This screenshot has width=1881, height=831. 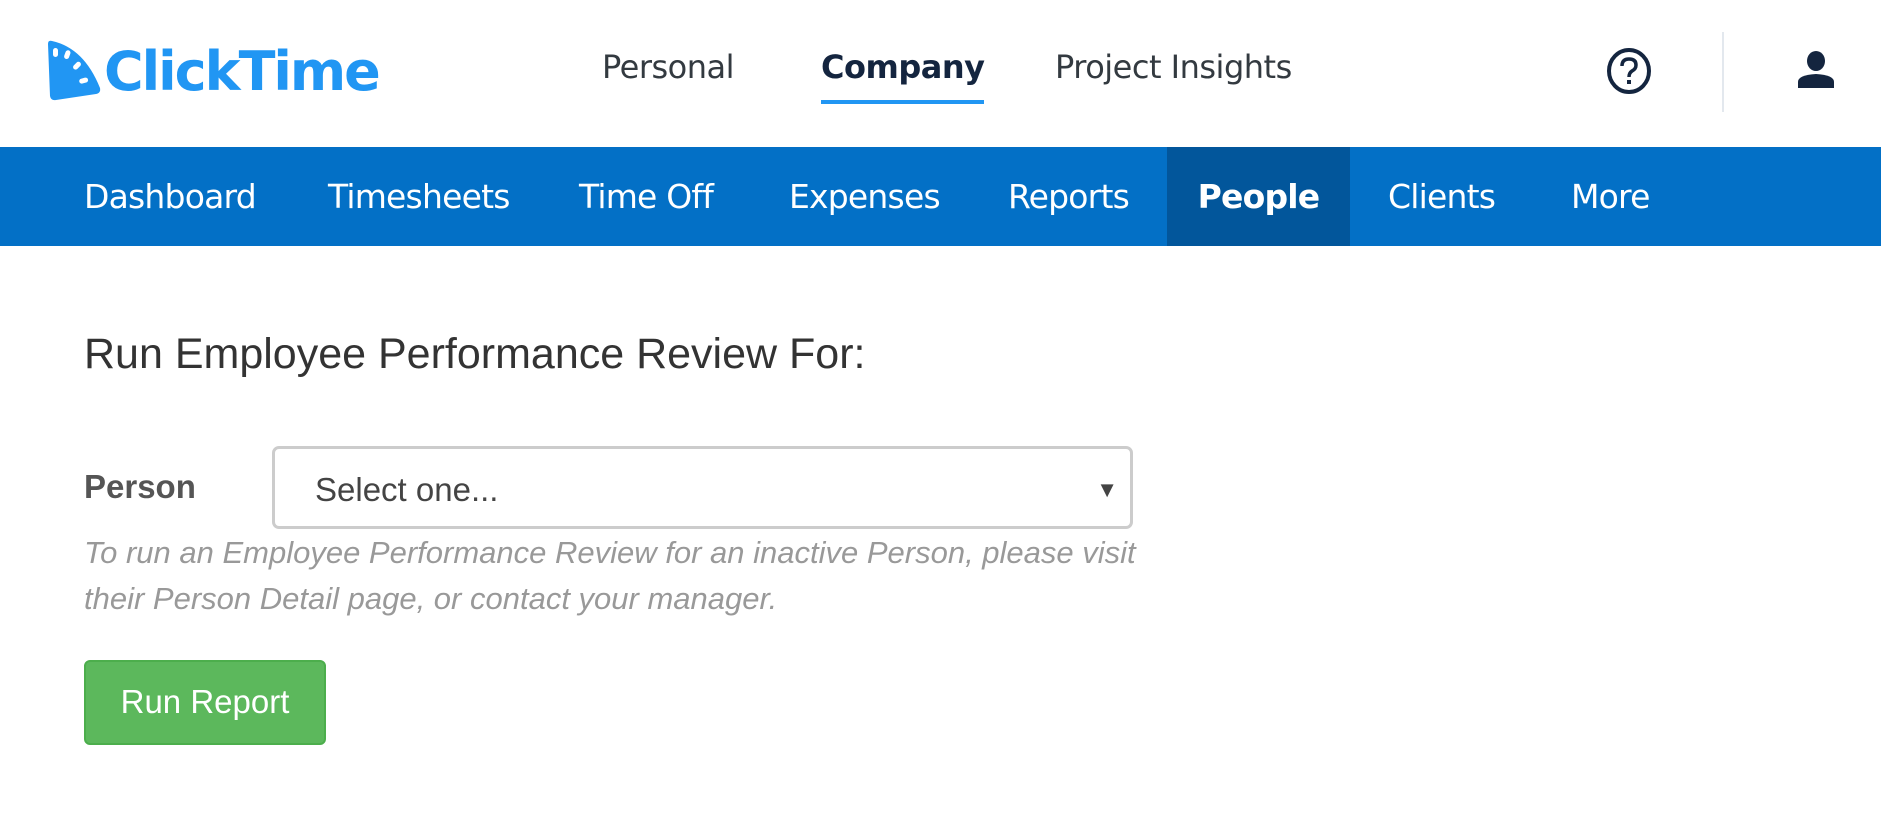 What do you see at coordinates (903, 76) in the screenshot?
I see `top-nav-company: Company` at bounding box center [903, 76].